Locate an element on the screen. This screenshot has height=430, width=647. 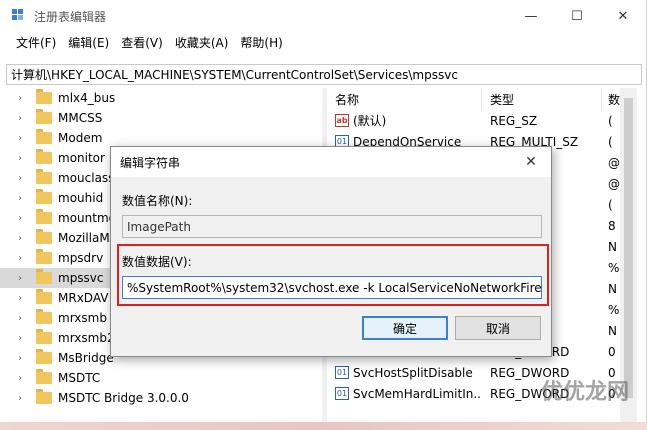
column-data-header: 数 is located at coordinates (611, 99).